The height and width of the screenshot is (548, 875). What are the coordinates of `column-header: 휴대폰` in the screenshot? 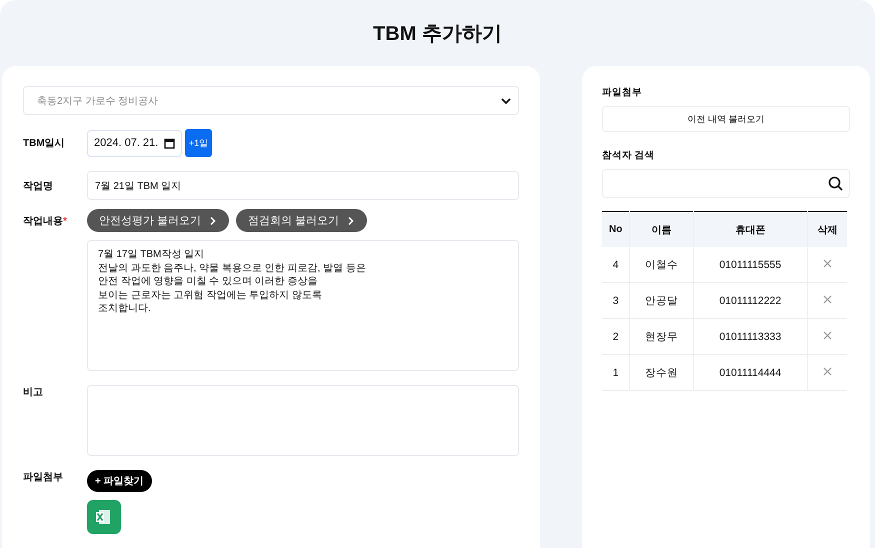 It's located at (750, 229).